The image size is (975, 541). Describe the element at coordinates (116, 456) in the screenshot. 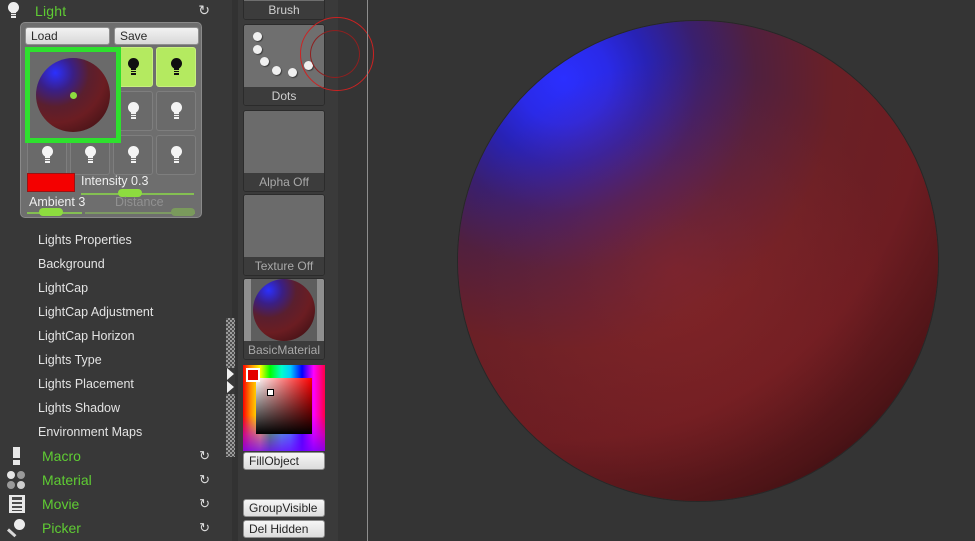

I see `palette-row-macro: Macro ↻` at that location.